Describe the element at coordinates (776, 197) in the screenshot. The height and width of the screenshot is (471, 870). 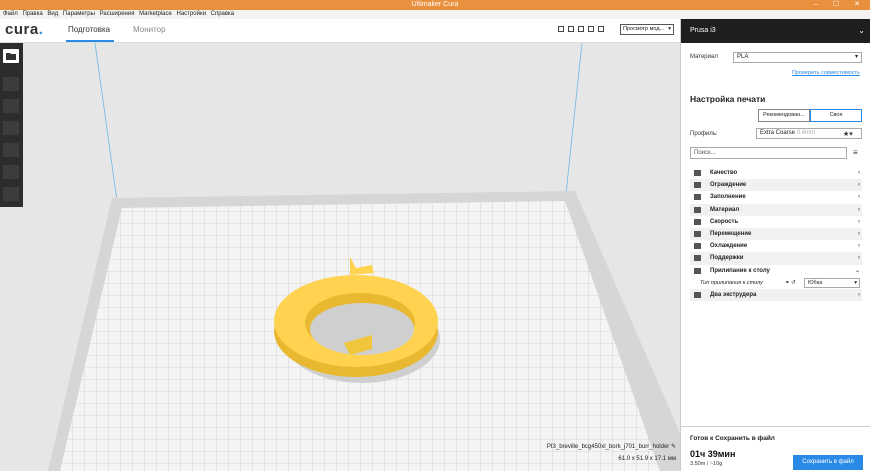
I see `setting-category-infill: Заполнение ‹` at that location.